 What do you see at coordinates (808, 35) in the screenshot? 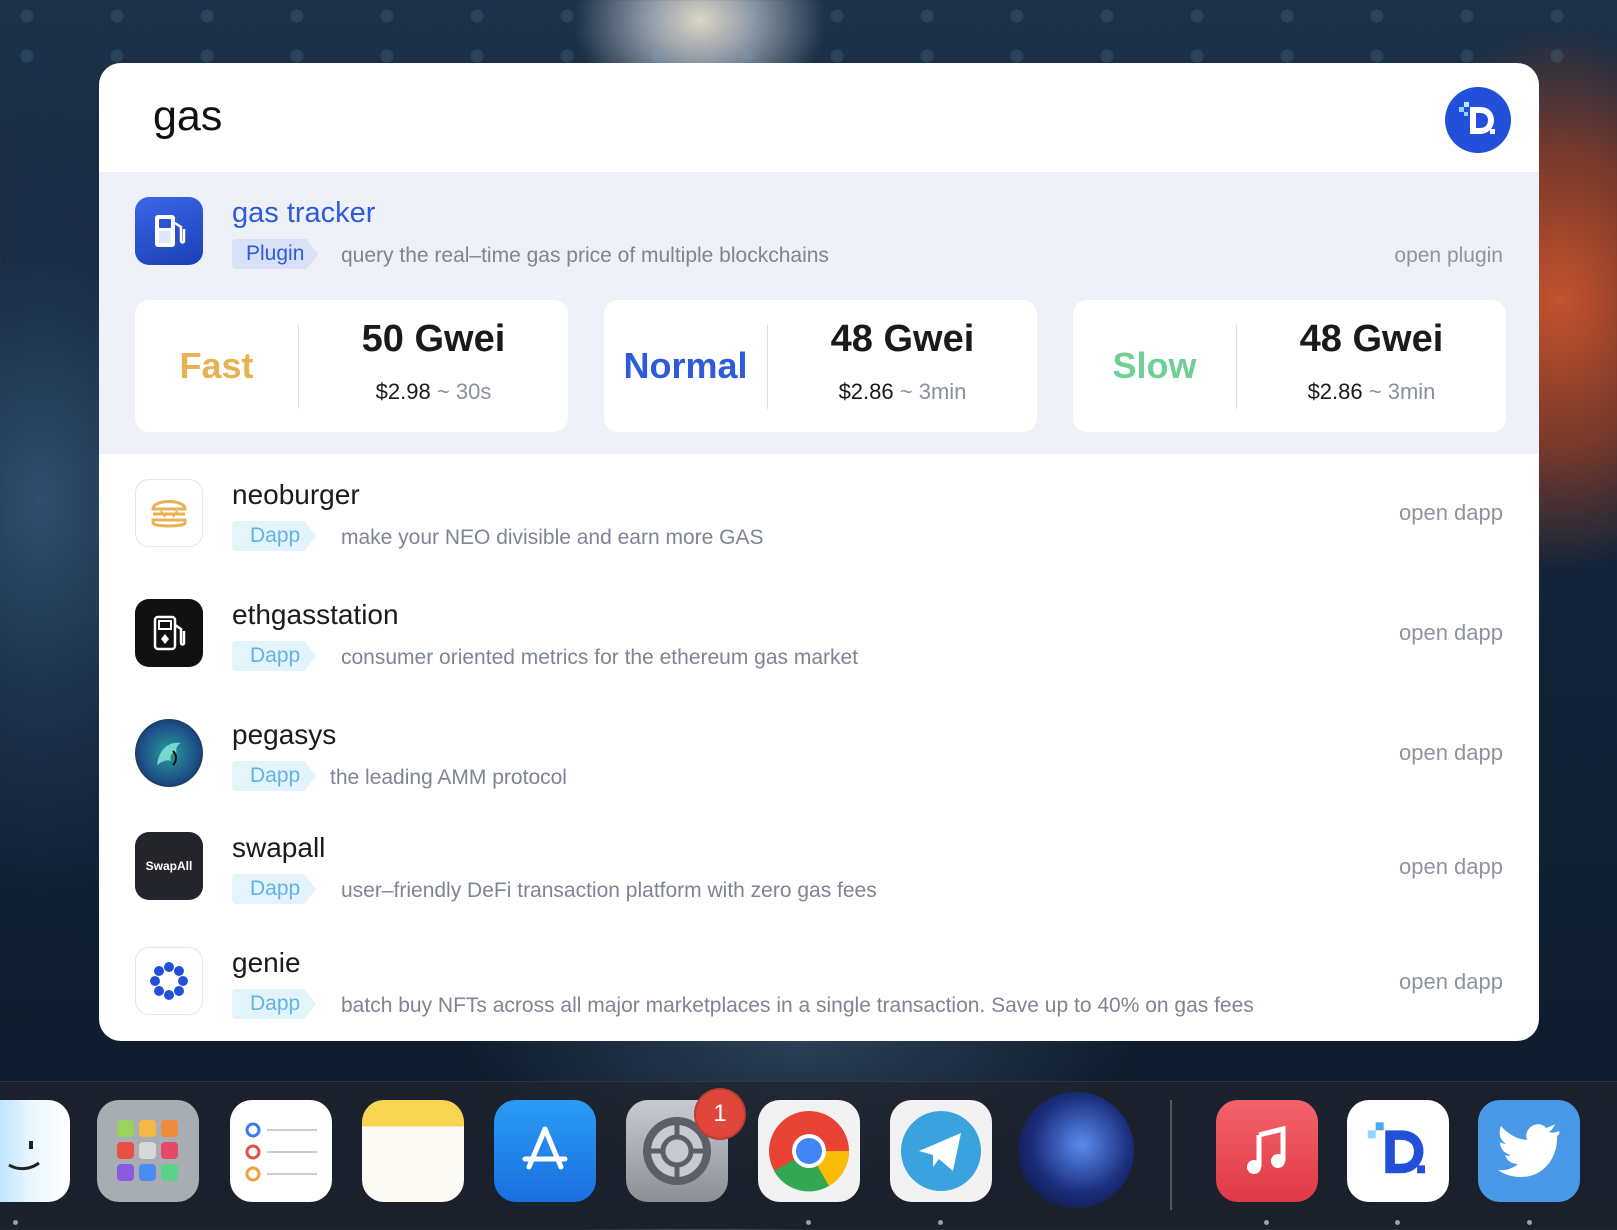
I see `wallpaper-bubbles` at bounding box center [808, 35].